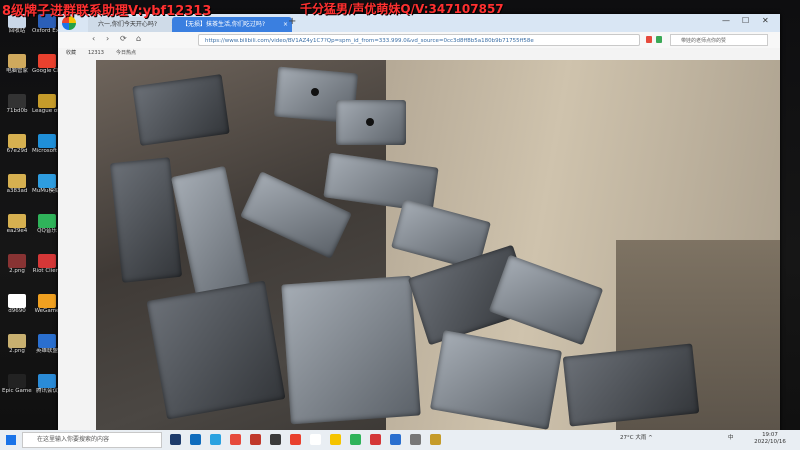 Image resolution: width=800 pixels, height=450 pixels. I want to click on refresh-button: ⟳, so click(123, 38).